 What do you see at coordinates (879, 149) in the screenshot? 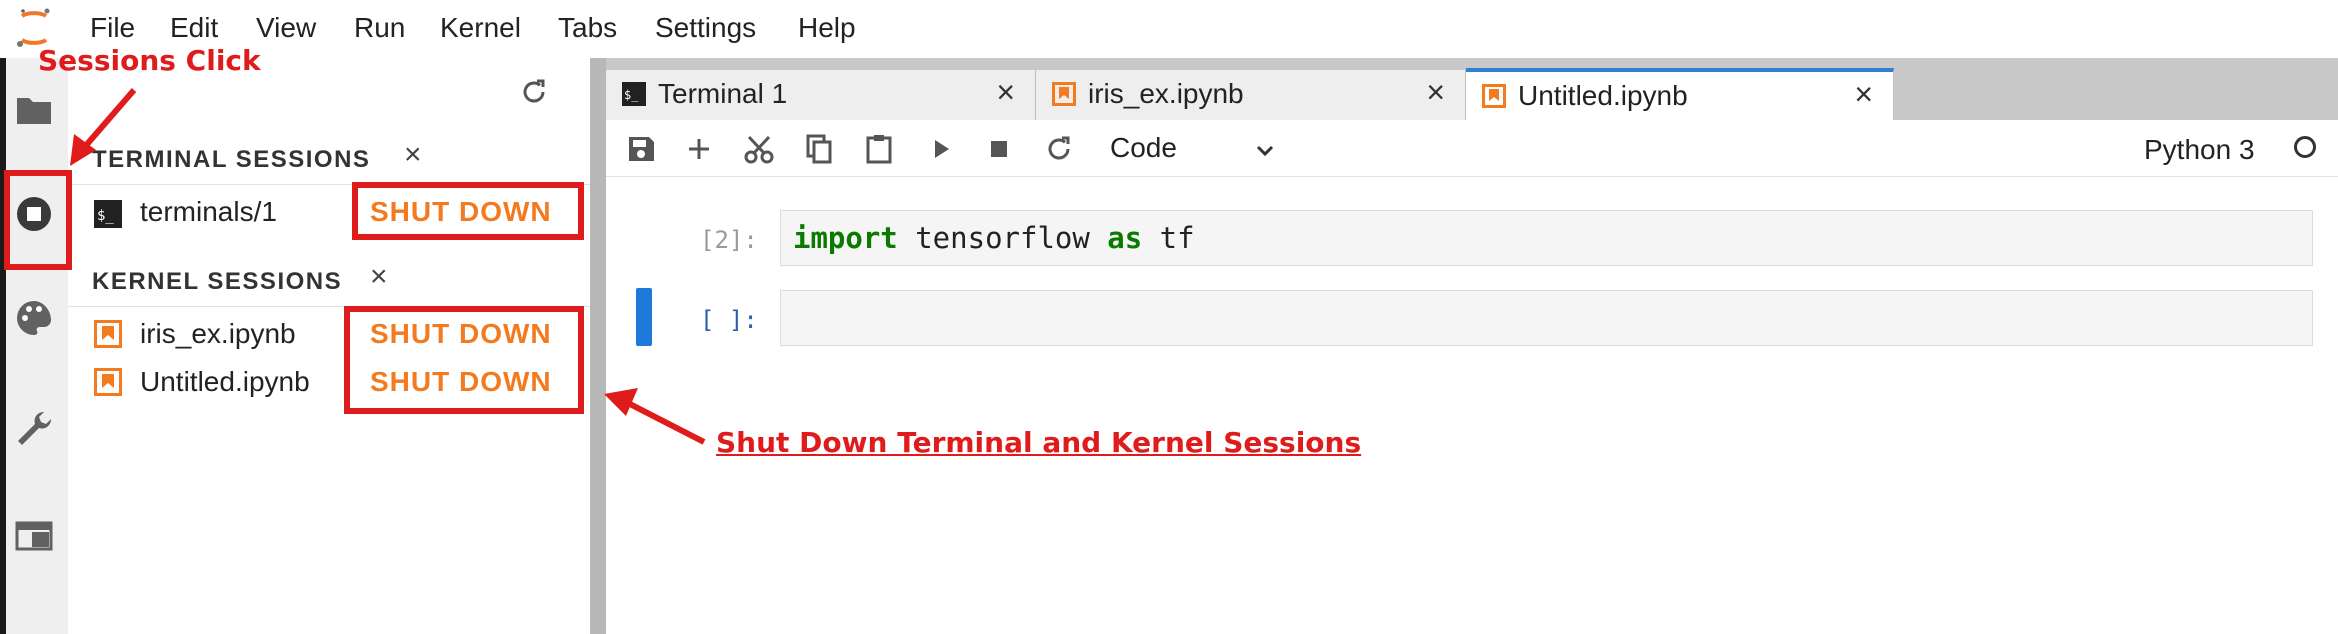
I see `paste-icon` at bounding box center [879, 149].